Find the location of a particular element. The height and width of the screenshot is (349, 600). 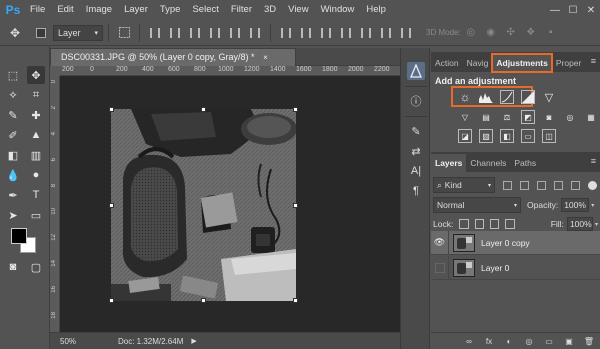

photo-filter-icon: ◙ is located at coordinates (549, 117).